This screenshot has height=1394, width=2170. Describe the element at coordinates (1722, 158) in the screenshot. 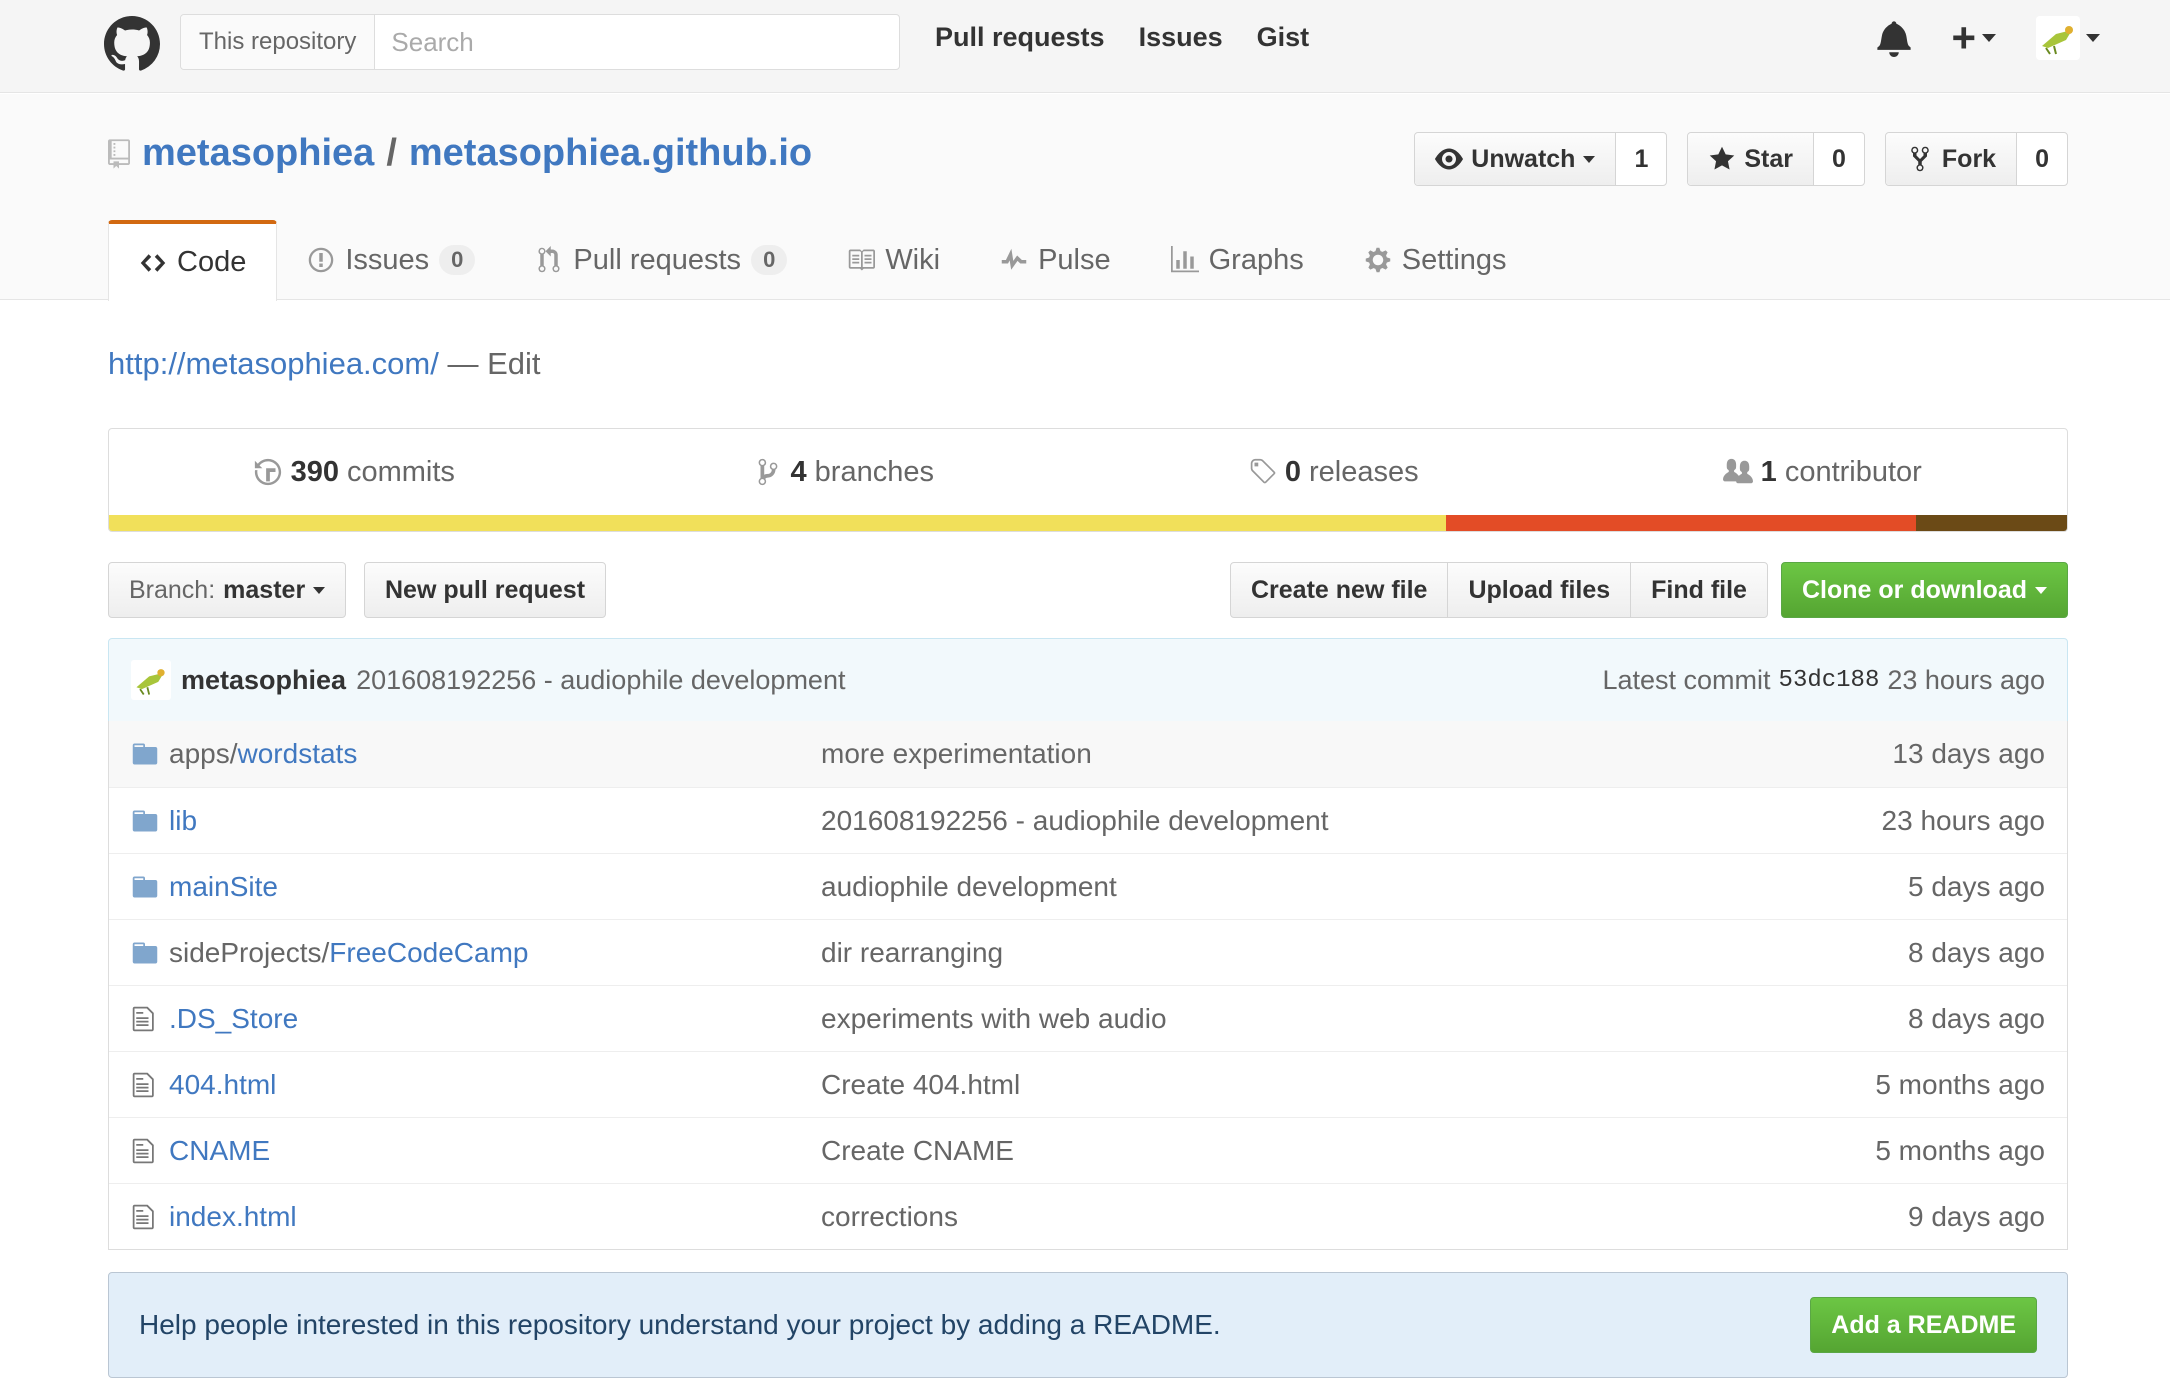

I see `star-icon` at that location.